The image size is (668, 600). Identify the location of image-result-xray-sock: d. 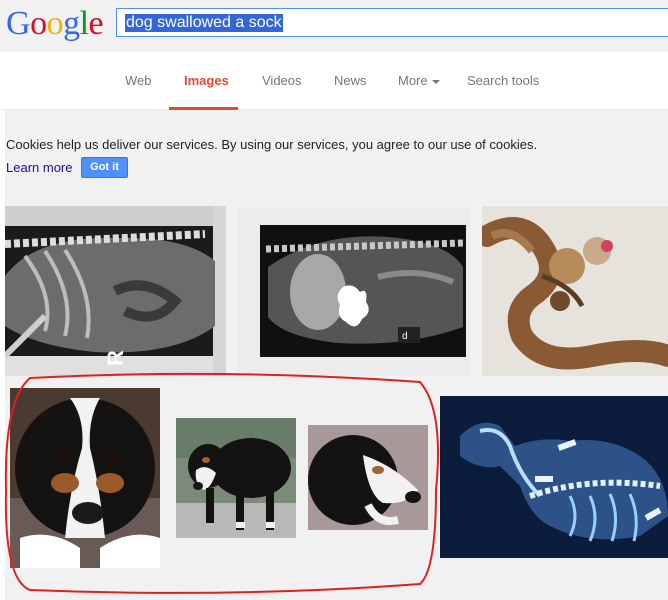
(354, 291).